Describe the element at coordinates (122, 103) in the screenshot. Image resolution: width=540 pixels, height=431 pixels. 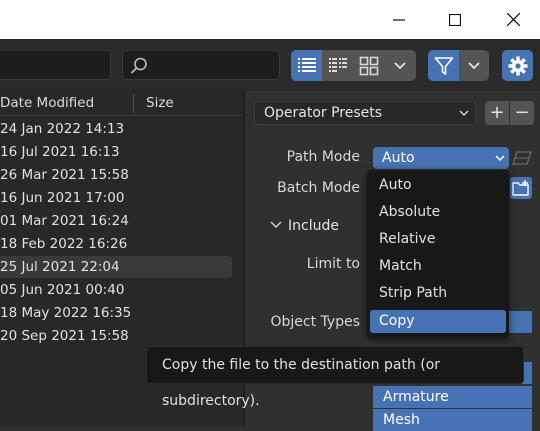
I see `file-list-header: Date Modified Size` at that location.